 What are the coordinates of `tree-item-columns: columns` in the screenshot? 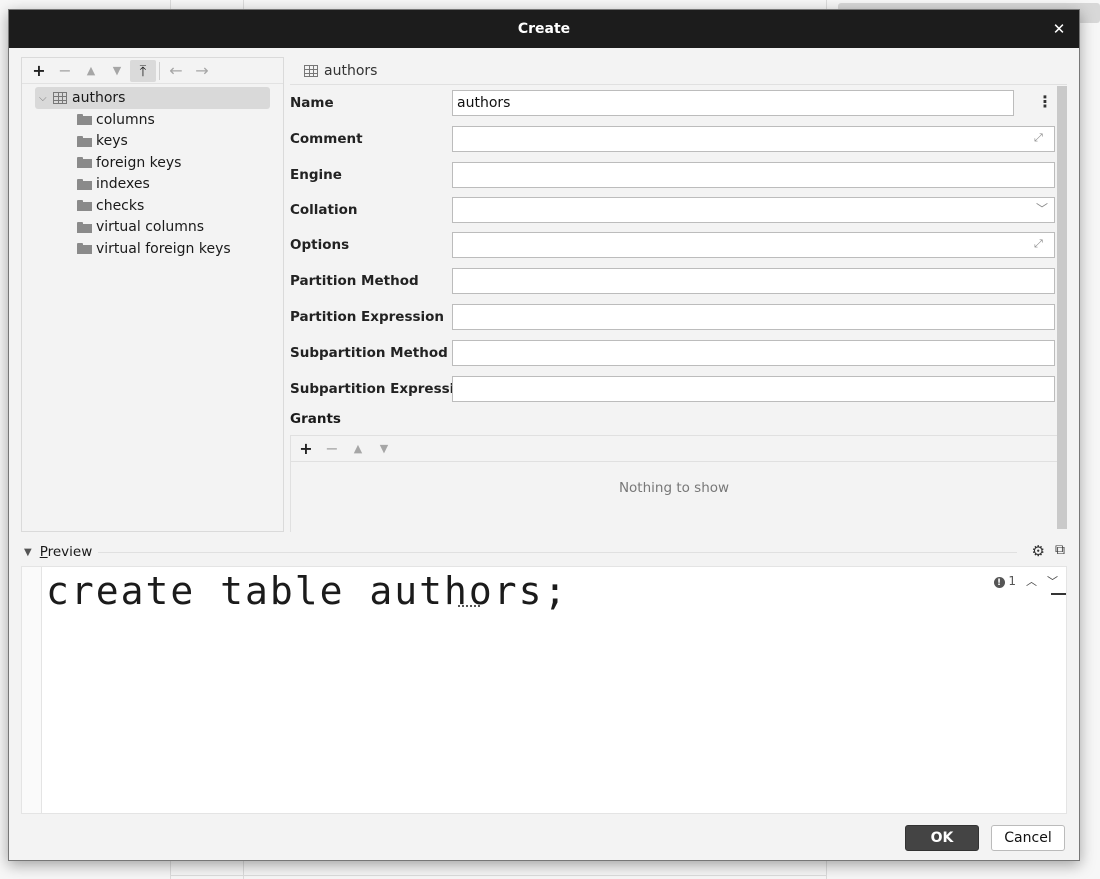 It's located at (152, 120).